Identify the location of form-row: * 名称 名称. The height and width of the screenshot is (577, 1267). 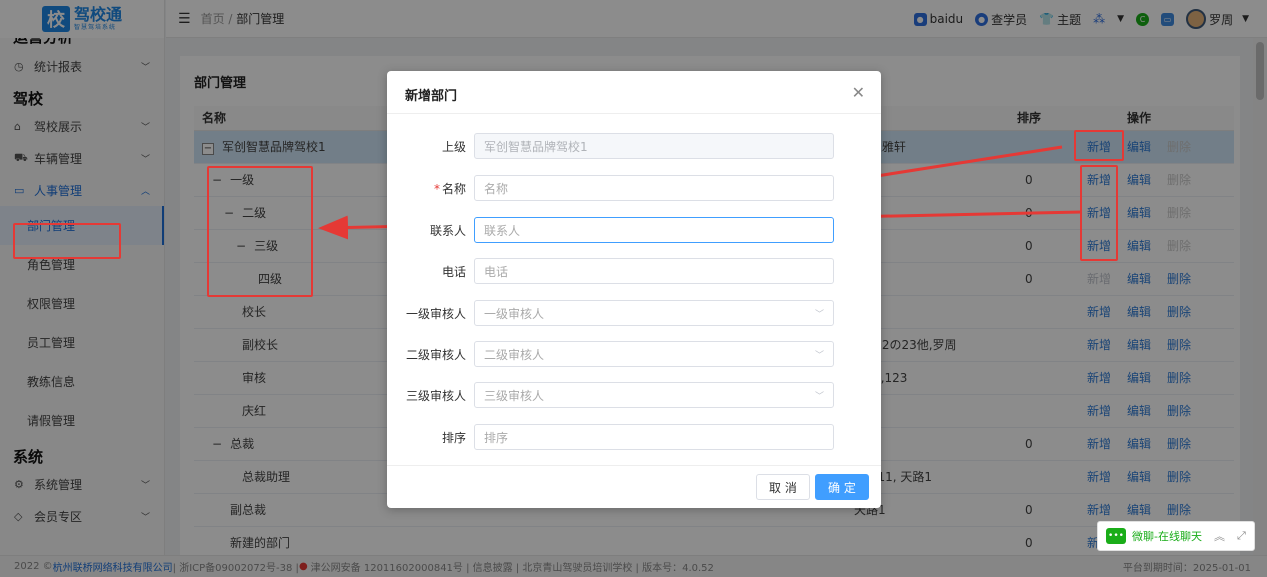
(634, 188).